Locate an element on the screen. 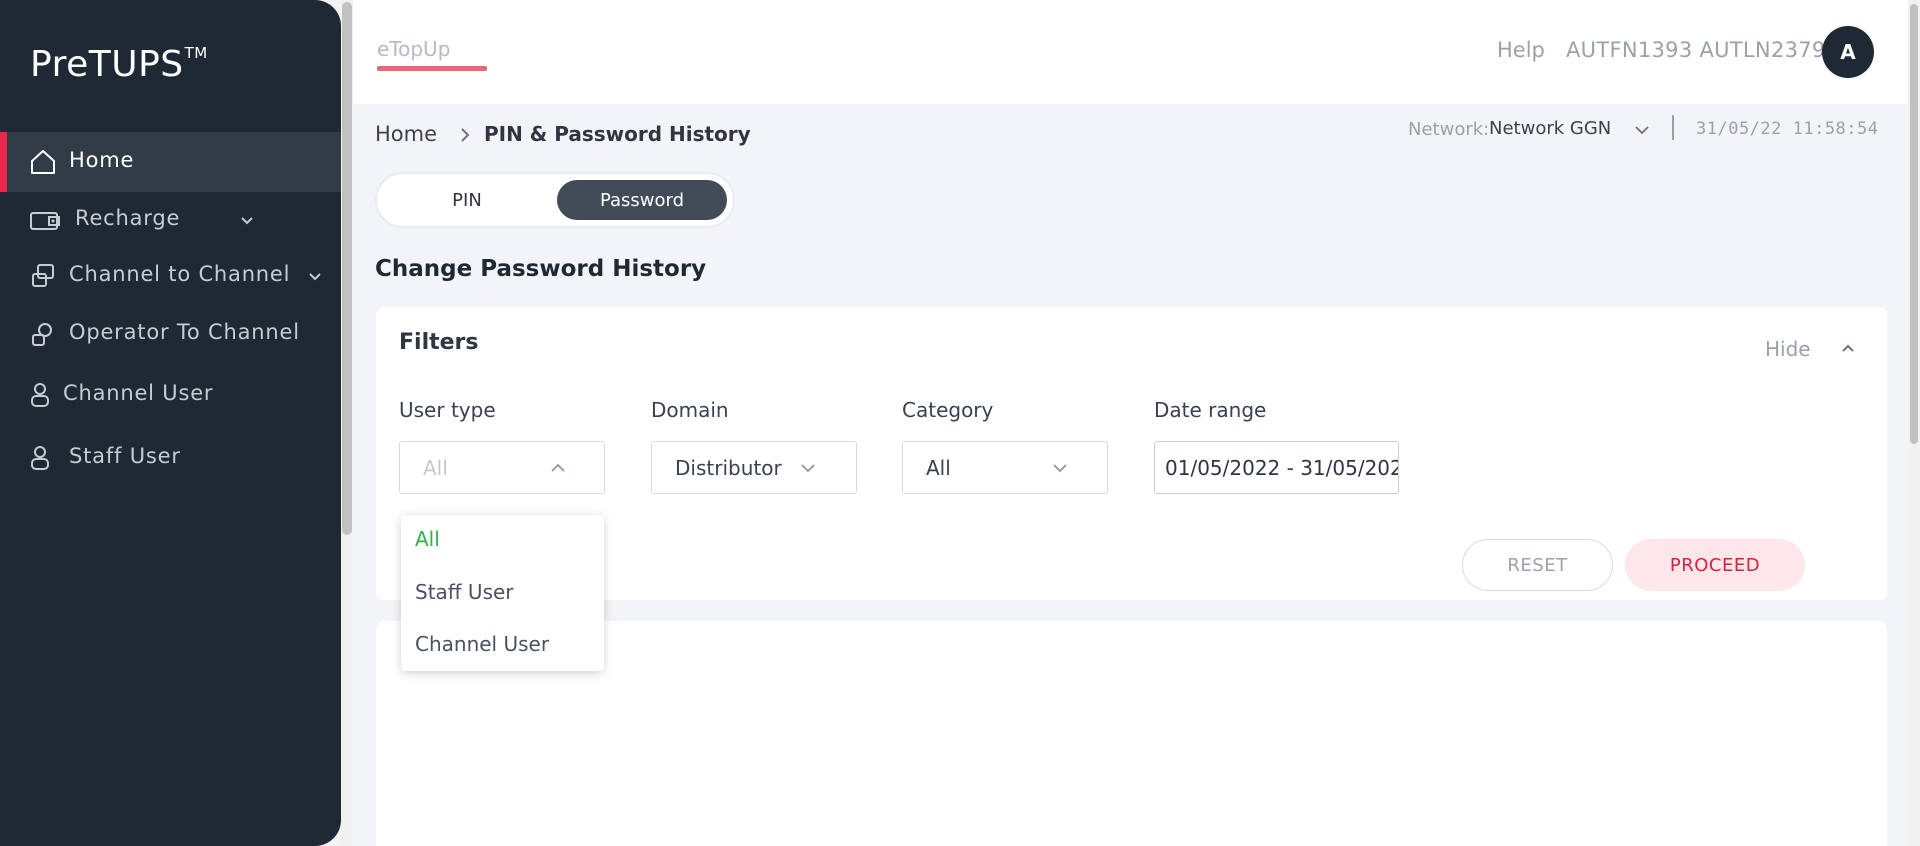 The image size is (1920, 846). page-title: Change Password History is located at coordinates (541, 269).